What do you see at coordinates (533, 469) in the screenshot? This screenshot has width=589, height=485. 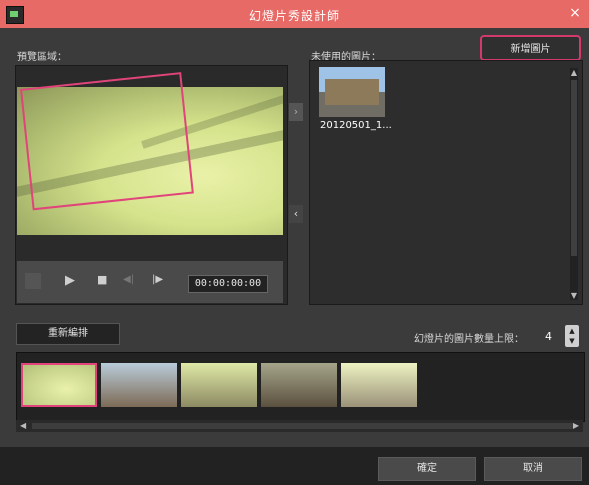 I see `cancel-button: 取消` at bounding box center [533, 469].